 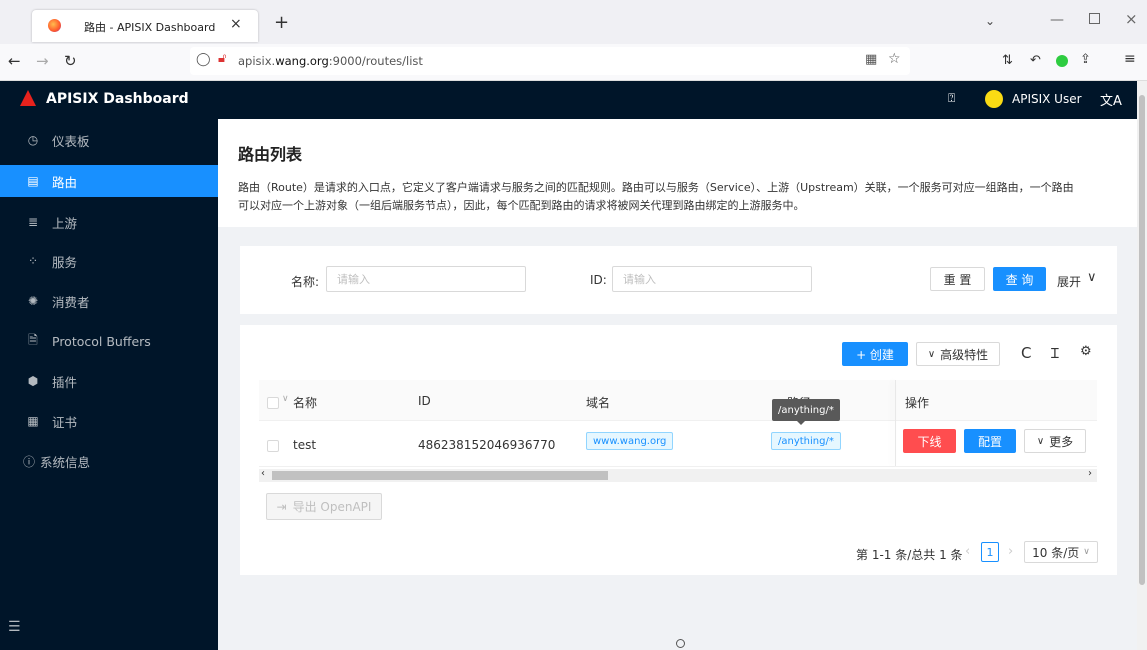 I want to click on path-tooltip-text: /anything/*, so click(x=806, y=410).